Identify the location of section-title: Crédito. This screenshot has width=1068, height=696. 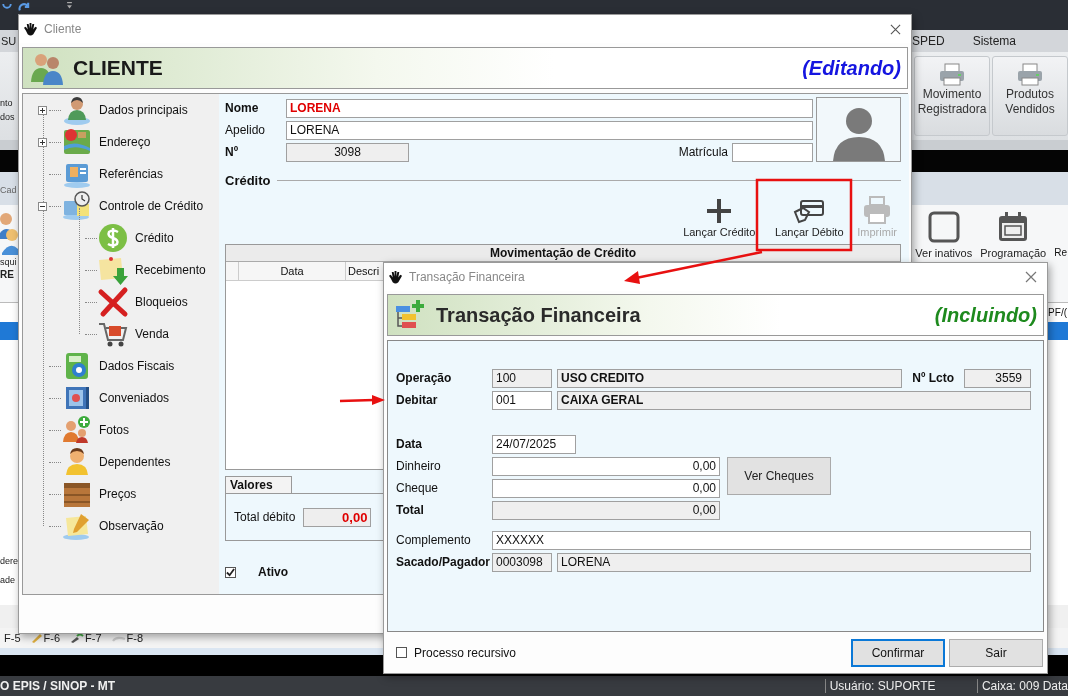
(248, 180).